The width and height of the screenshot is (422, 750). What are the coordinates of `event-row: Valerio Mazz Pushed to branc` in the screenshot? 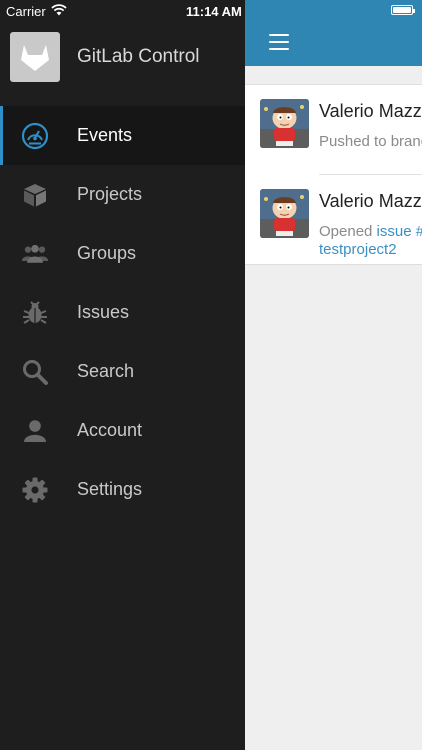 It's located at (333, 129).